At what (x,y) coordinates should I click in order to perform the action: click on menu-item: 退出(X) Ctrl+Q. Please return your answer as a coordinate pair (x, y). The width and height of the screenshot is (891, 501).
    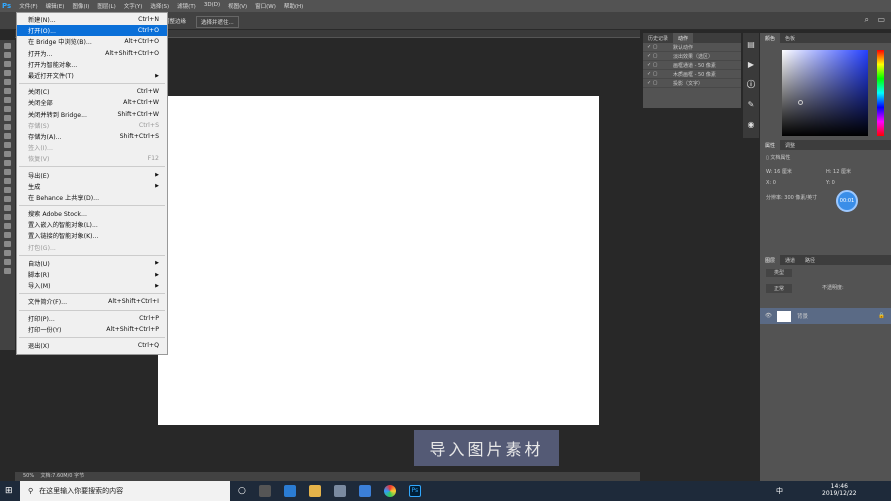
    Looking at the image, I should click on (92, 345).